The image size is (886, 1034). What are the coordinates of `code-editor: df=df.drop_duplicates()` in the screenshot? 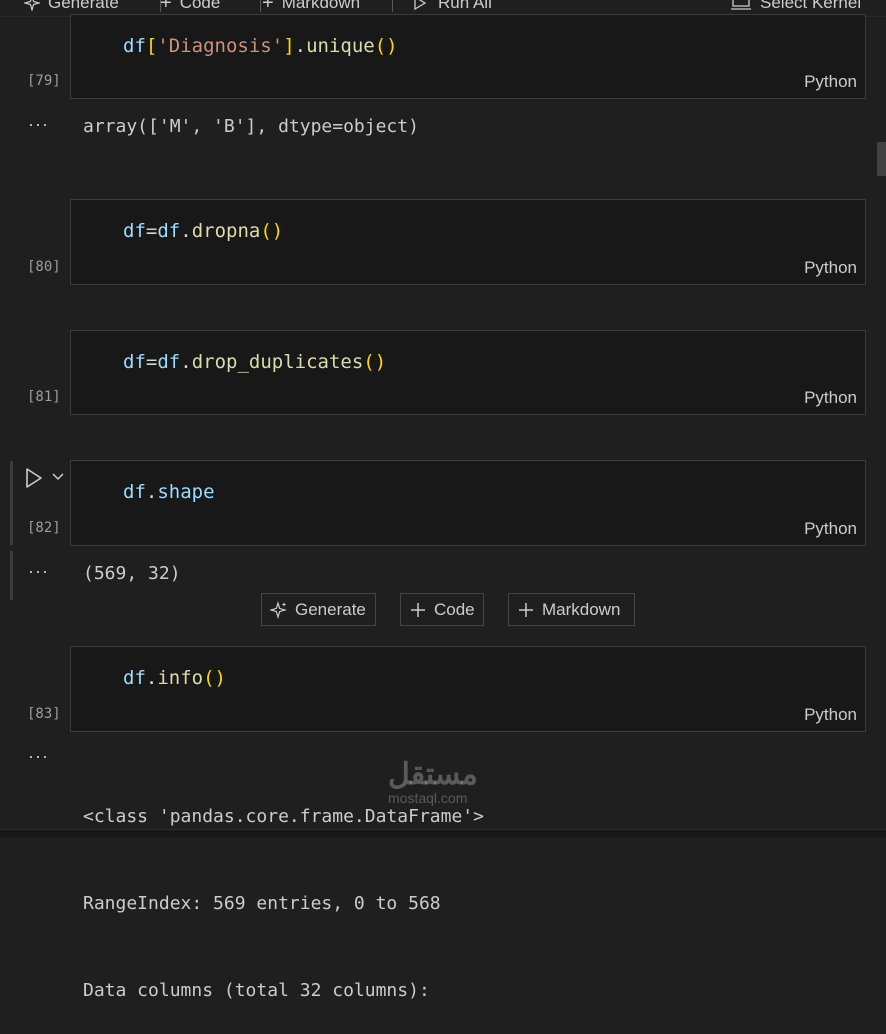 It's located at (254, 362).